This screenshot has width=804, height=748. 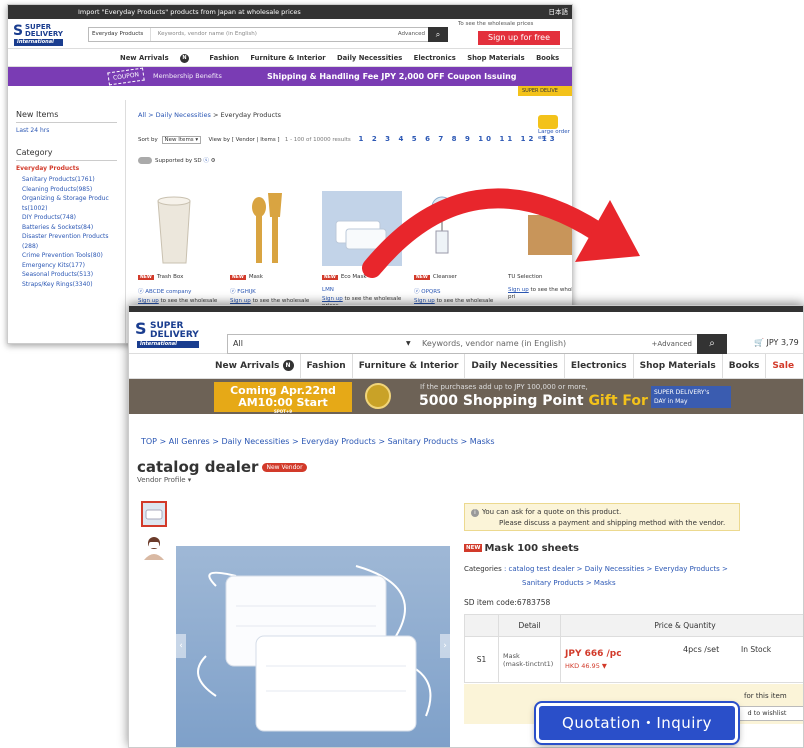 I want to click on price-hkd: HKD 46.95 ▼, so click(x=684, y=666).